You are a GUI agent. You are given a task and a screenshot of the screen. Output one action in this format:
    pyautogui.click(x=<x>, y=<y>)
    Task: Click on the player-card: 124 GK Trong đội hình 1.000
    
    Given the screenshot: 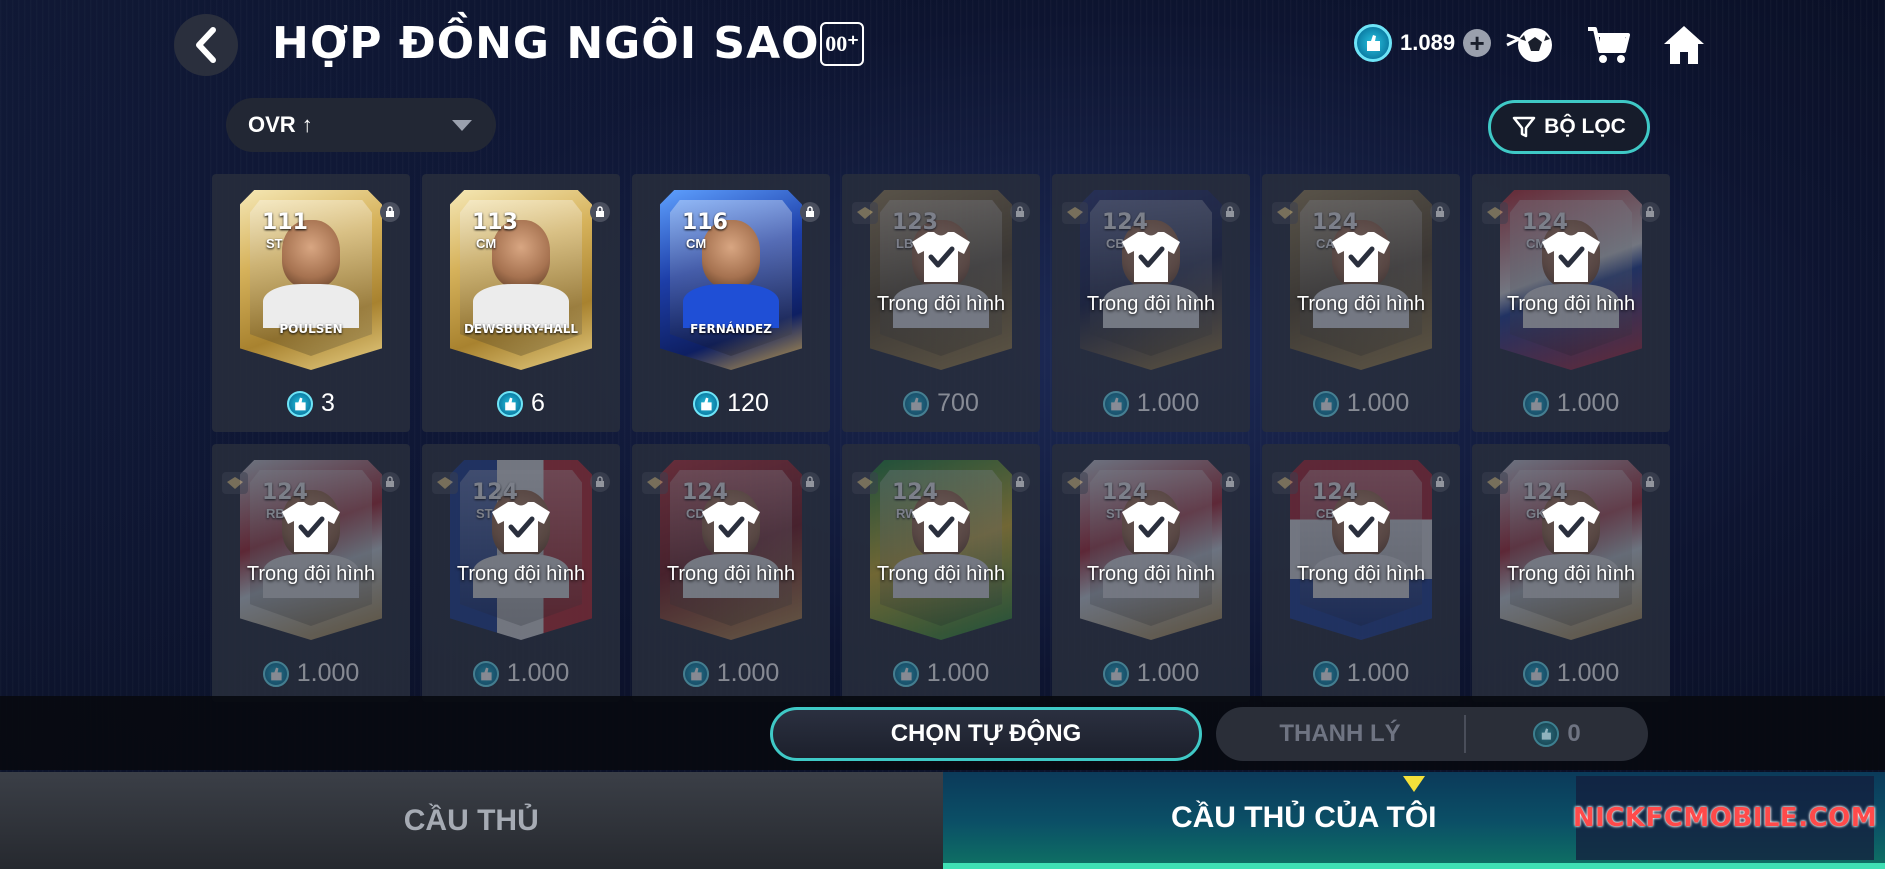 What is the action you would take?
    pyautogui.click(x=1571, y=573)
    